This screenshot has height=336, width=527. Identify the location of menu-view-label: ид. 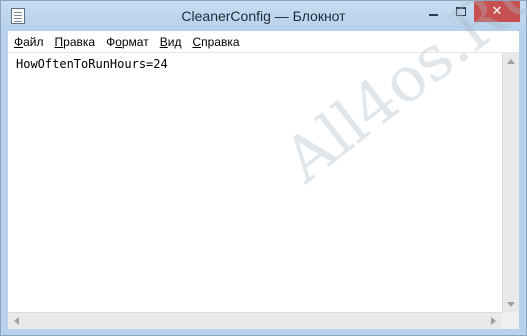
(174, 41).